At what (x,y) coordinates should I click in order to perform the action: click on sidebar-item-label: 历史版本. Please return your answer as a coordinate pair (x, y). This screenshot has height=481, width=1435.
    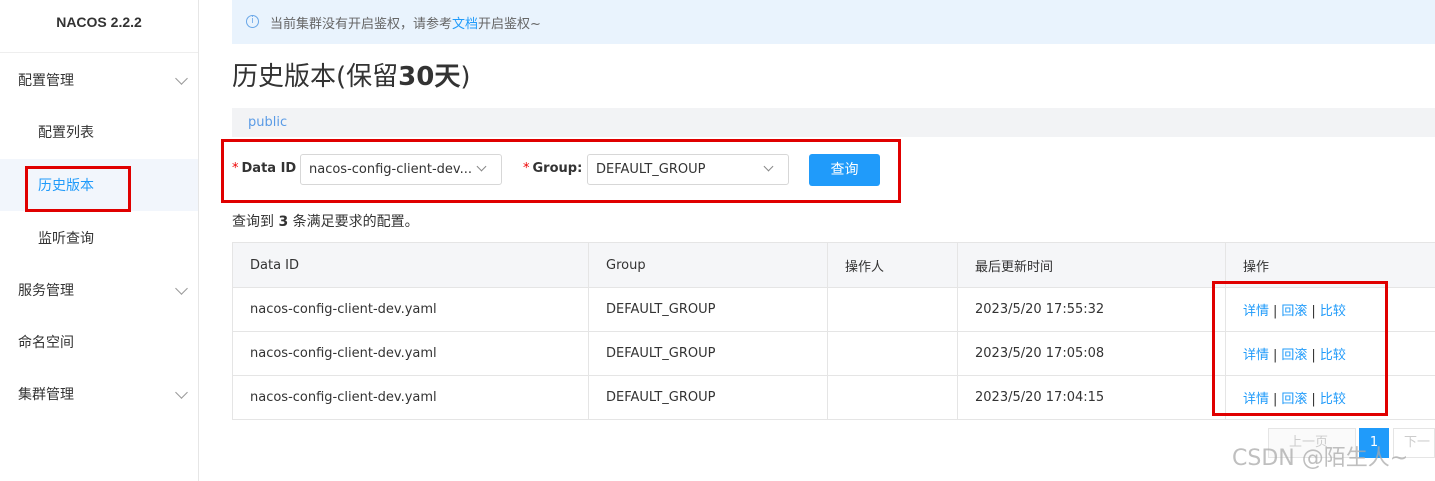
    Looking at the image, I should click on (66, 186).